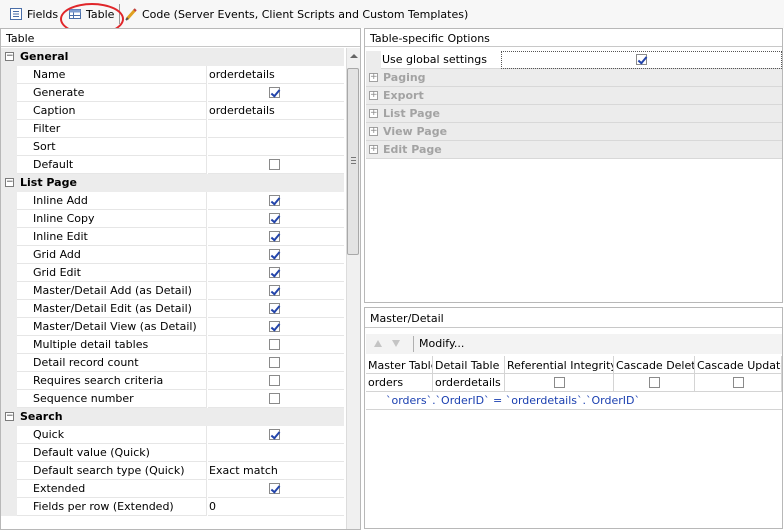 This screenshot has height=530, width=784. I want to click on property-row: Sort, so click(172, 147).